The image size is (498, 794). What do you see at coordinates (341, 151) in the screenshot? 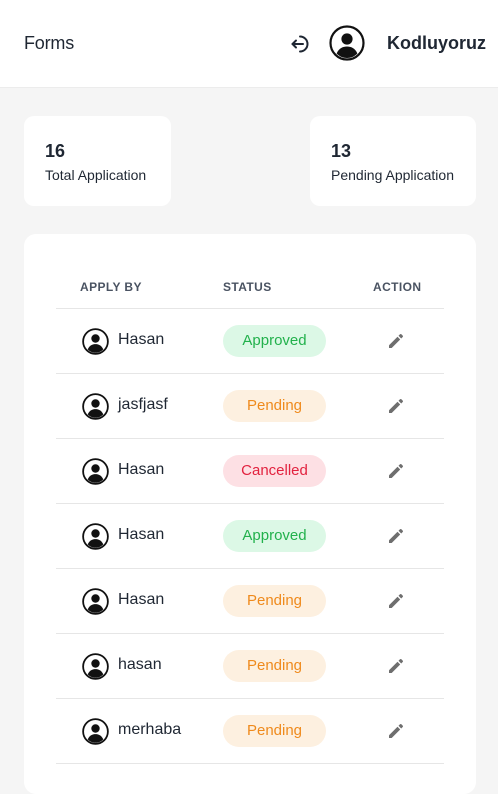
I see `pending-application-count: 13` at bounding box center [341, 151].